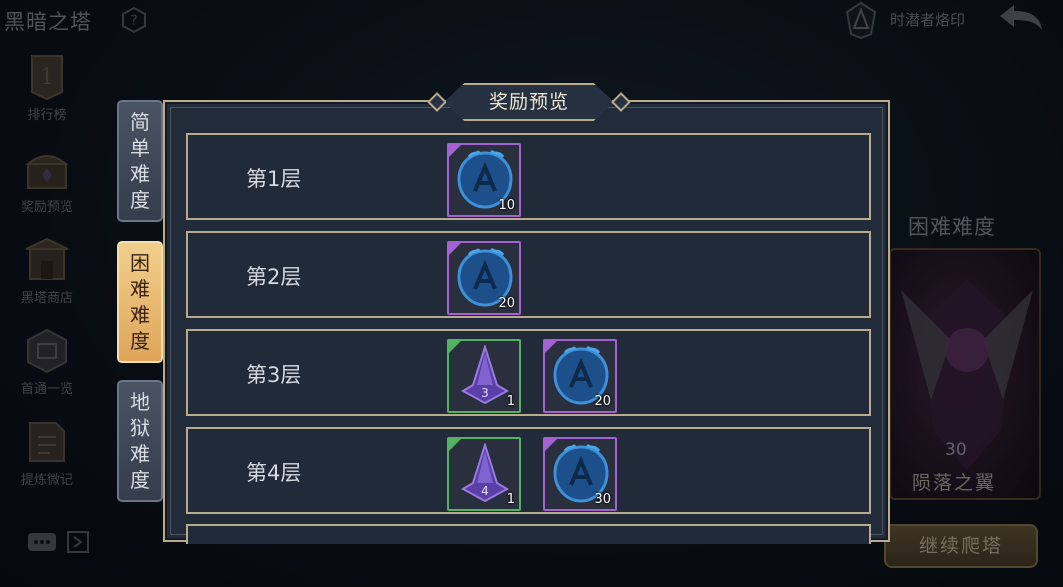 This screenshot has height=587, width=1063. Describe the element at coordinates (140, 148) in the screenshot. I see `tab-char: 单` at that location.